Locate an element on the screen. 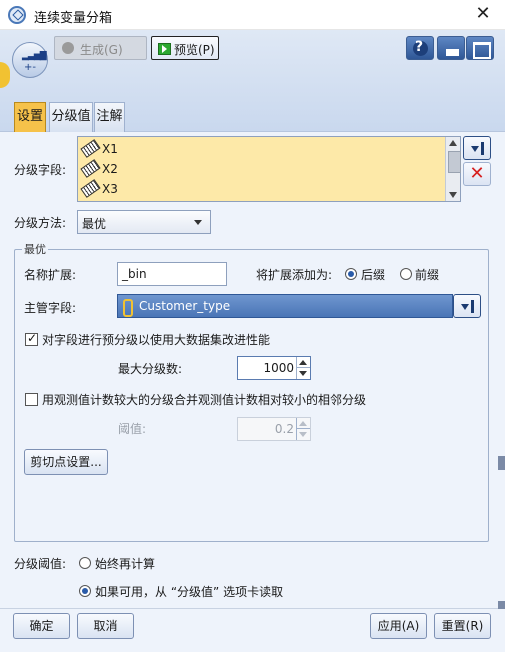 Image resolution: width=505 pixels, height=652 pixels. preview-button: 预览(P) is located at coordinates (185, 48).